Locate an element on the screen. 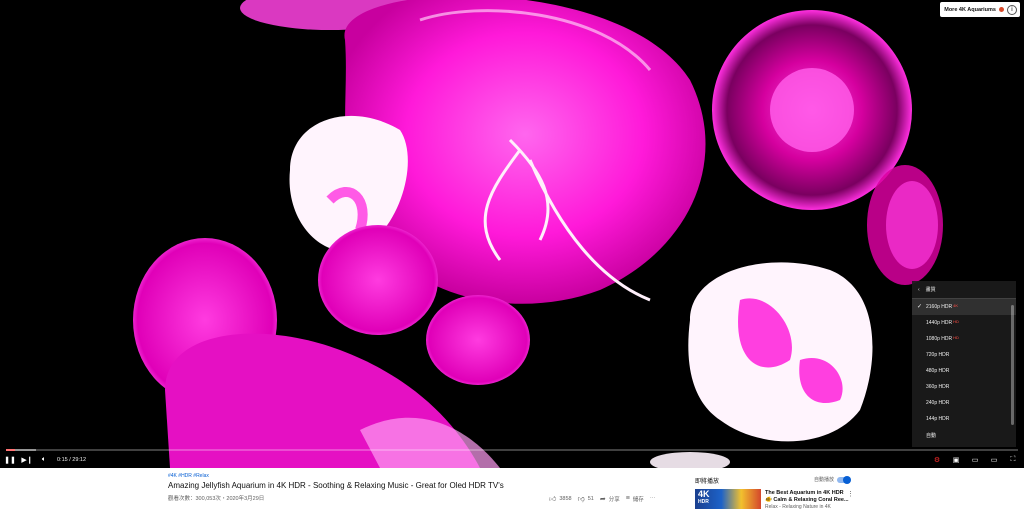 This screenshot has width=1024, height=510. quality-option-label: 240p HDR is located at coordinates (938, 403).